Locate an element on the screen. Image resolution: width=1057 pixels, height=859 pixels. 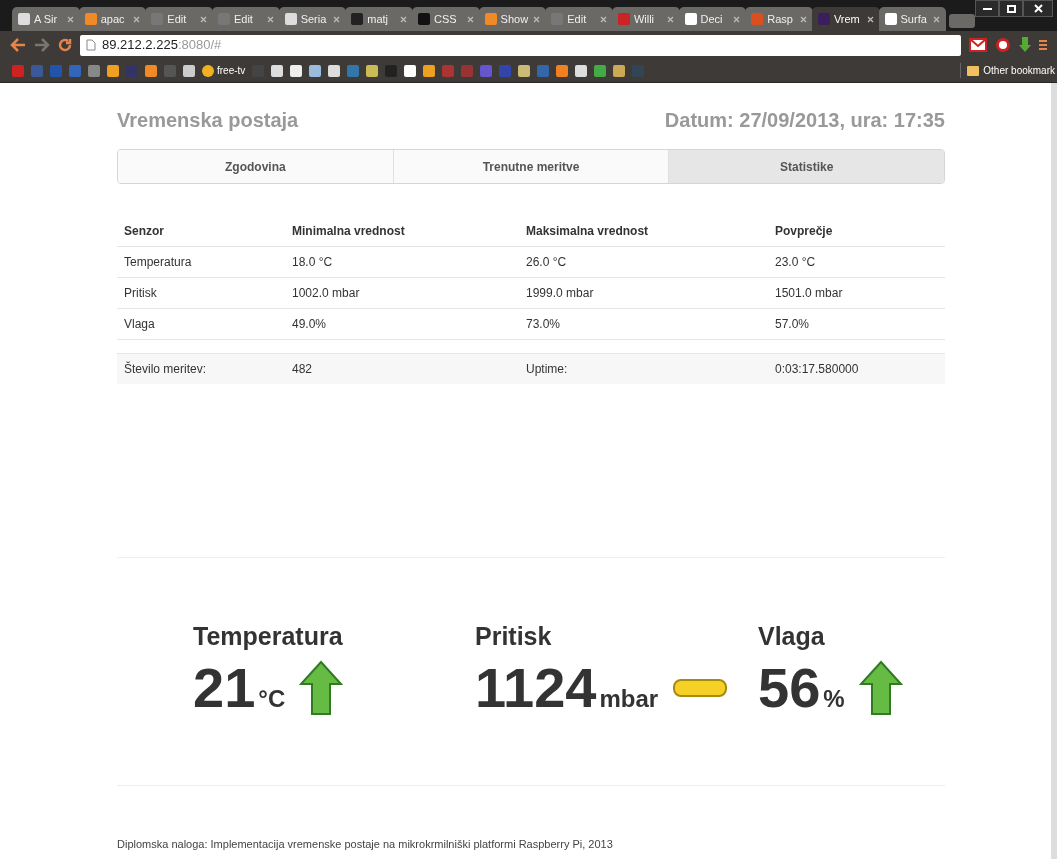
reading-value: 56% is located at coordinates (801, 688).